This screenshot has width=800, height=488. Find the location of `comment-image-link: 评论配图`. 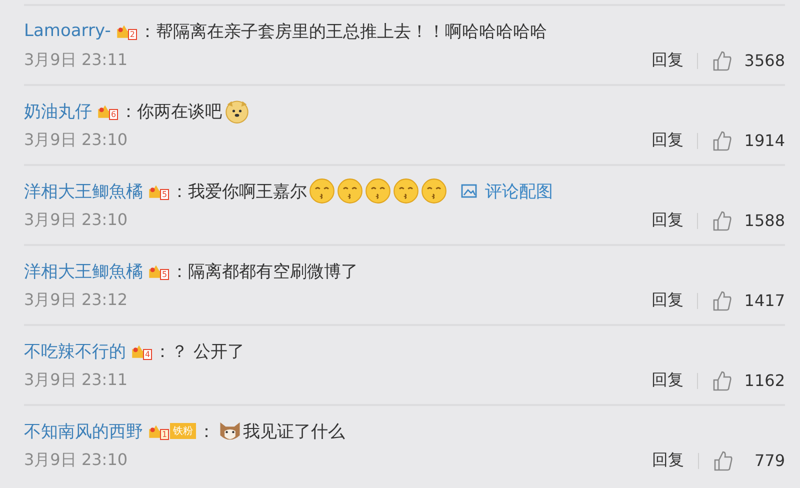

comment-image-link: 评论配图 is located at coordinates (519, 191).